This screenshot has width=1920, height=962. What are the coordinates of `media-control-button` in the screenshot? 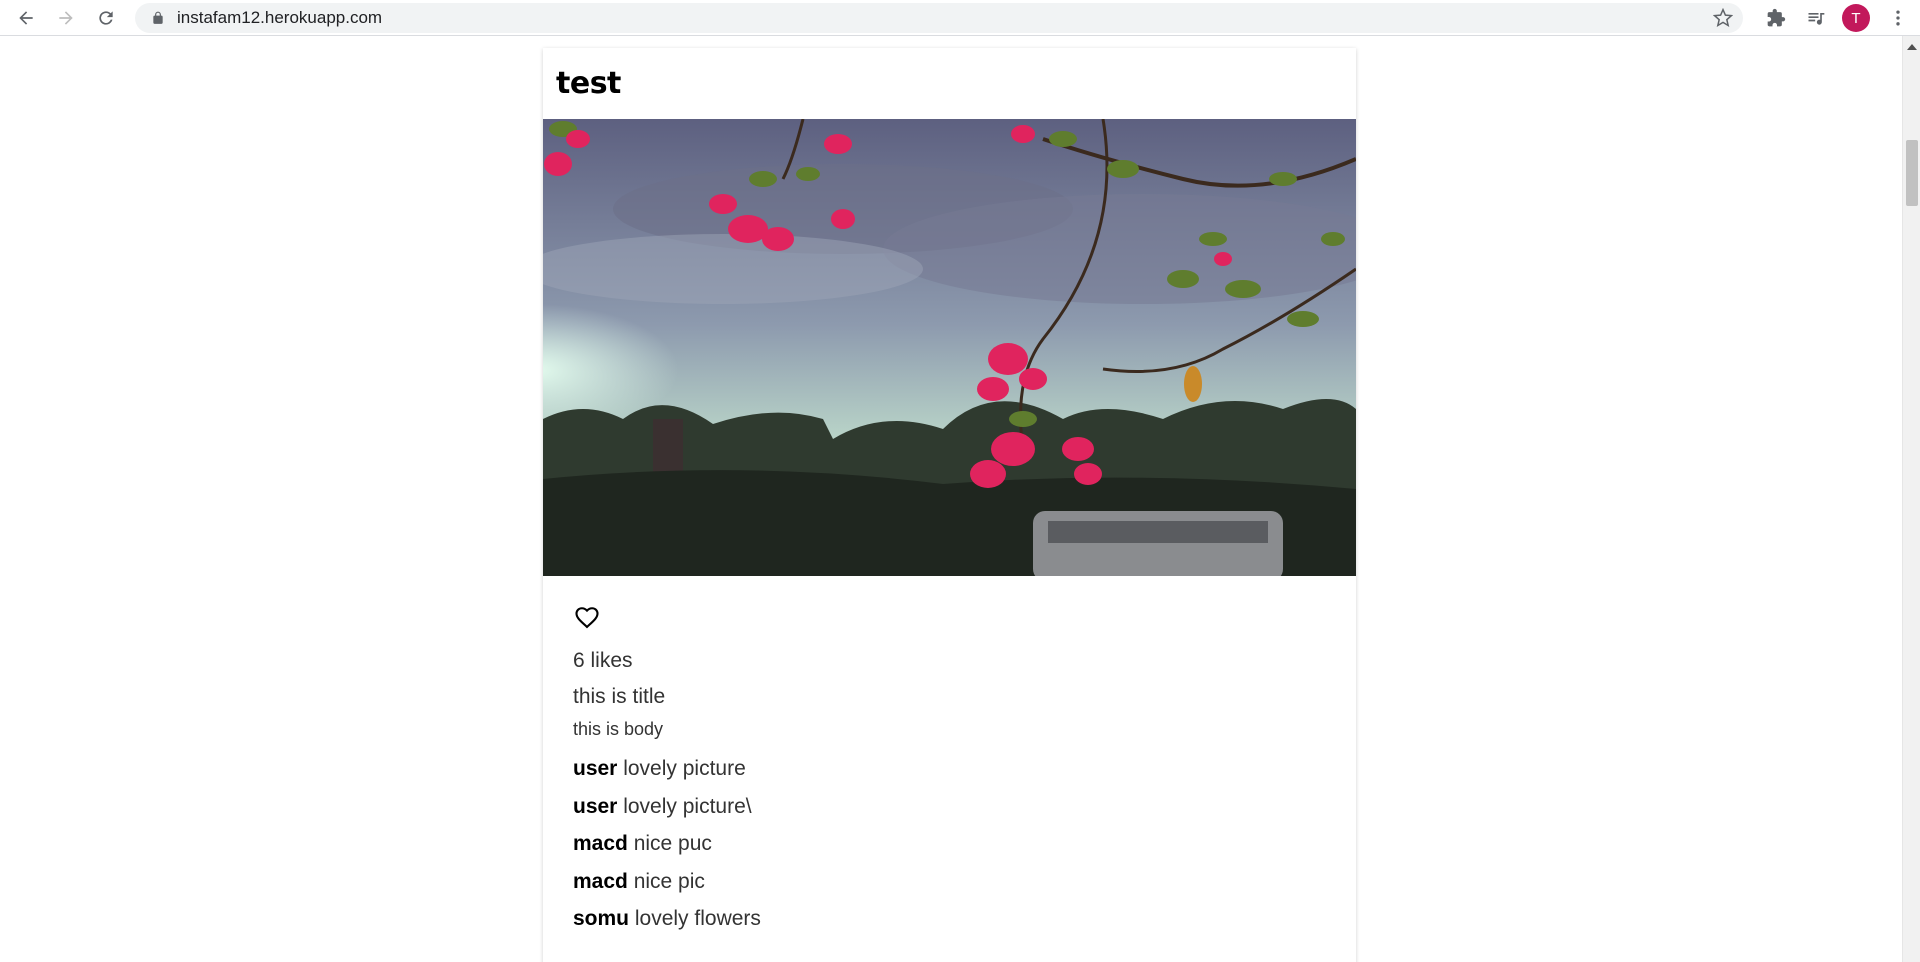 It's located at (1816, 18).